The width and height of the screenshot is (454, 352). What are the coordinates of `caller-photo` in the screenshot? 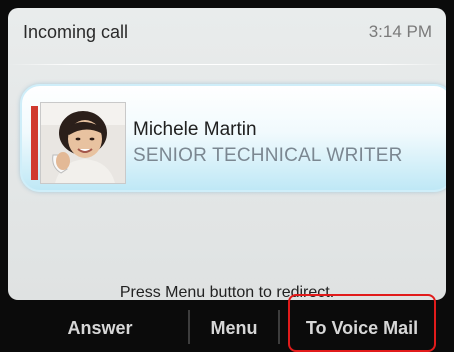 It's located at (83, 143).